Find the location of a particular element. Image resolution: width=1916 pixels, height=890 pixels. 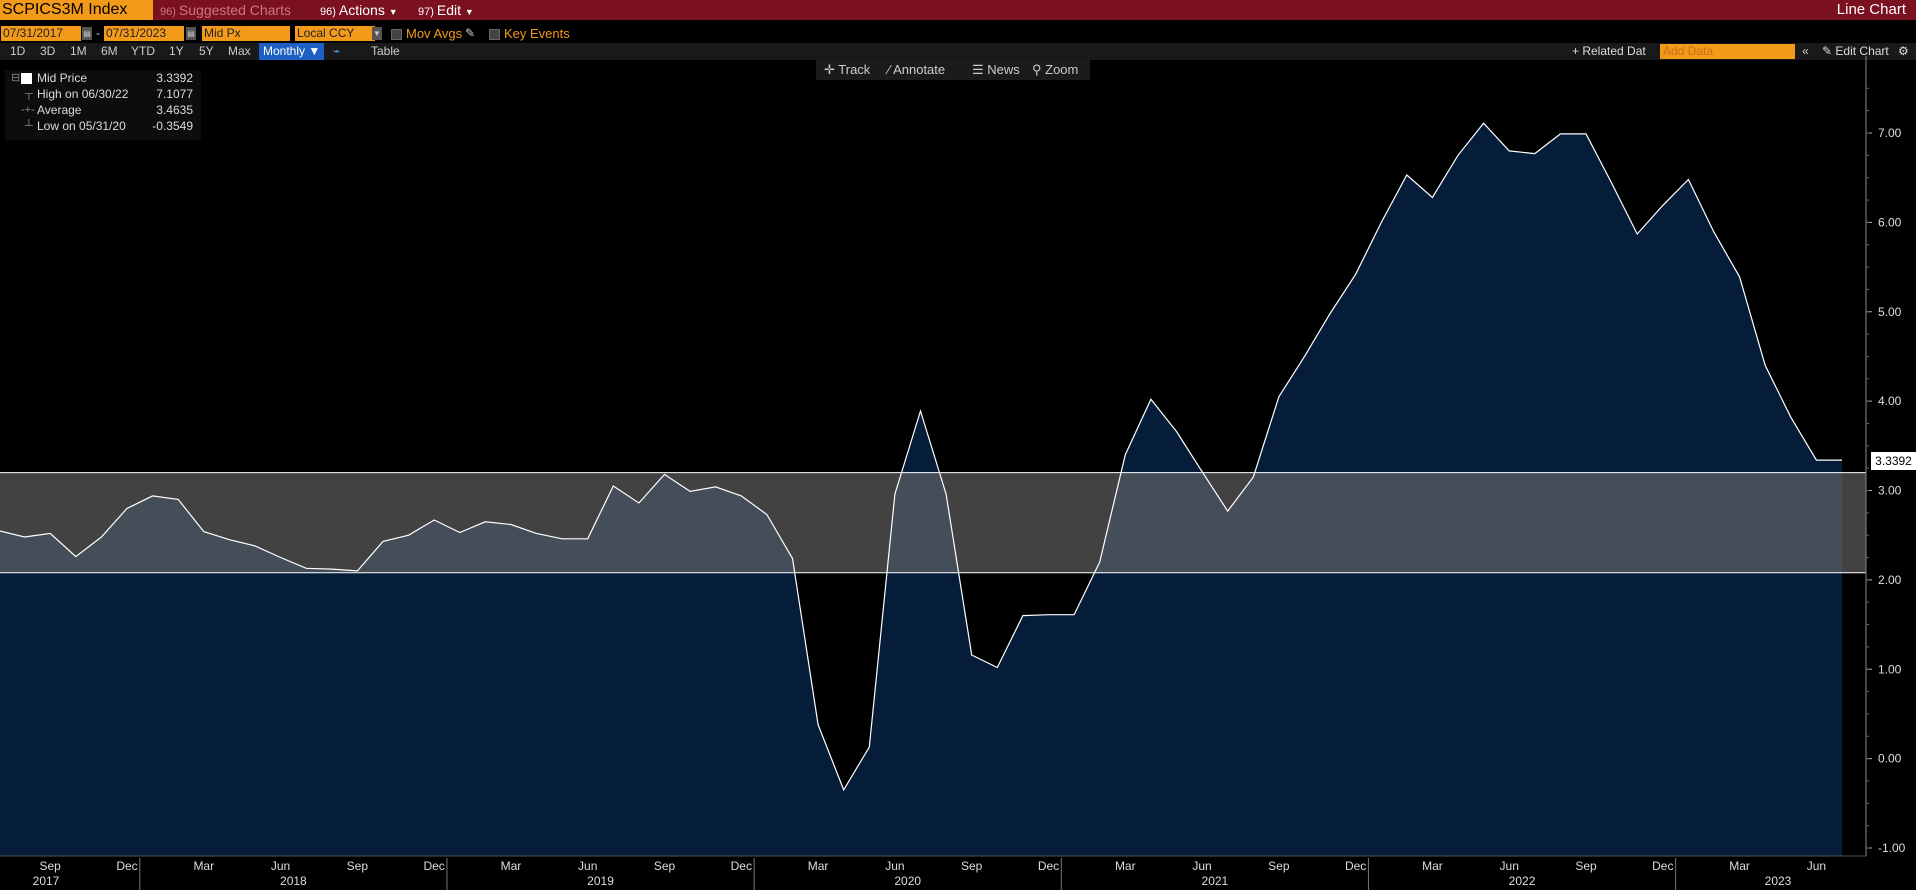

news-button: ☰ News is located at coordinates (996, 70).